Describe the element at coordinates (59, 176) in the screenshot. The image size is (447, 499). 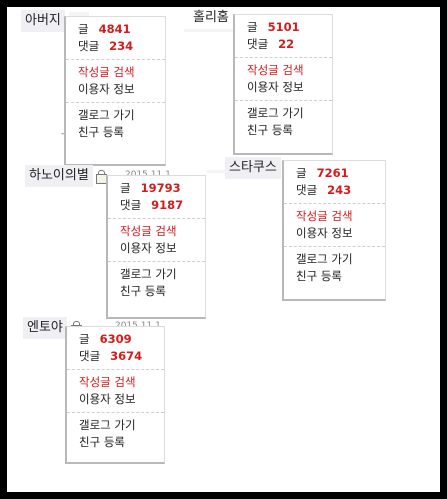
I see `nickname-label: 하노이의별` at that location.